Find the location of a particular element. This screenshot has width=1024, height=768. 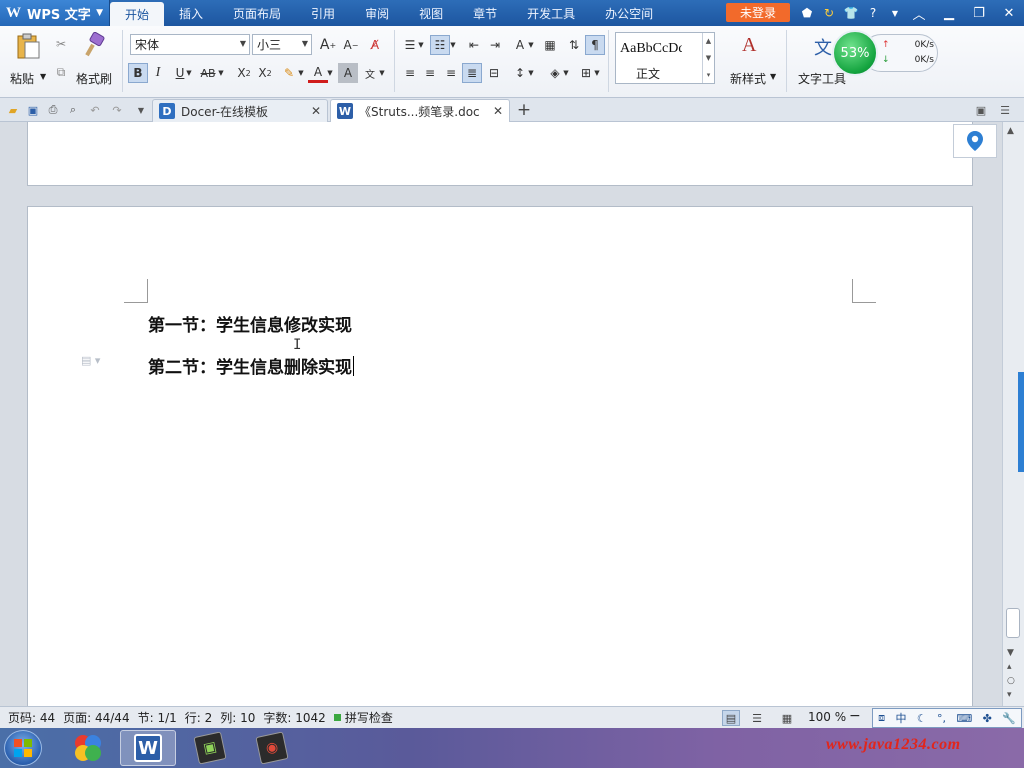

prev-page-icon: ▴ is located at coordinates (1009, 667).